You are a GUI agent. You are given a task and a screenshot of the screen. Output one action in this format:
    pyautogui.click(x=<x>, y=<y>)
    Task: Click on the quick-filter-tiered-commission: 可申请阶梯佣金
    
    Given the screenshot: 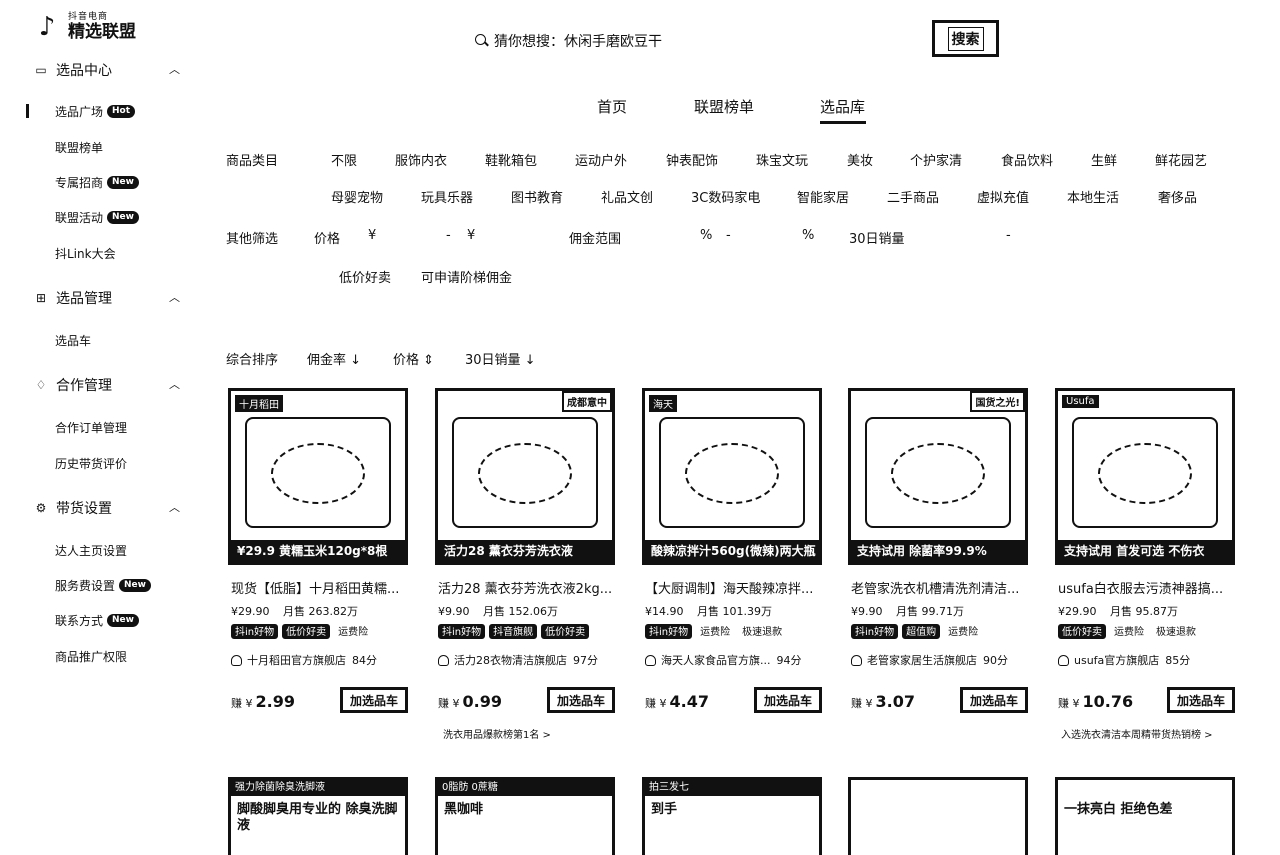 What is the action you would take?
    pyautogui.click(x=466, y=276)
    